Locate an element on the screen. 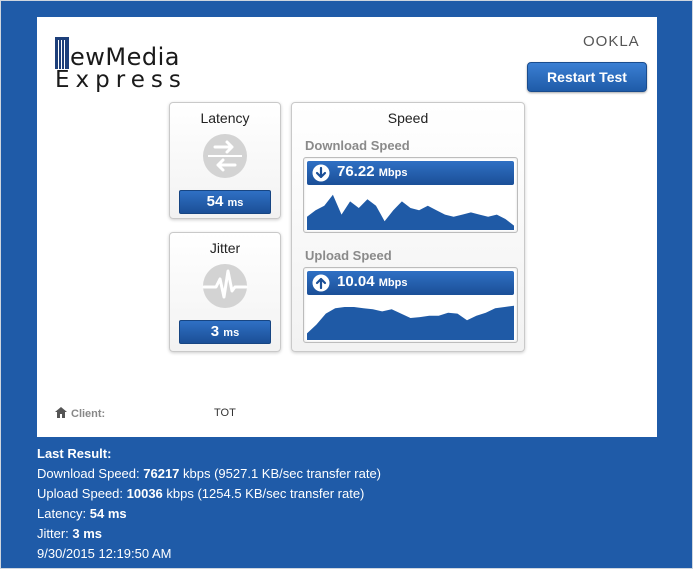 The height and width of the screenshot is (569, 693). logo-line2: Express is located at coordinates (121, 80).